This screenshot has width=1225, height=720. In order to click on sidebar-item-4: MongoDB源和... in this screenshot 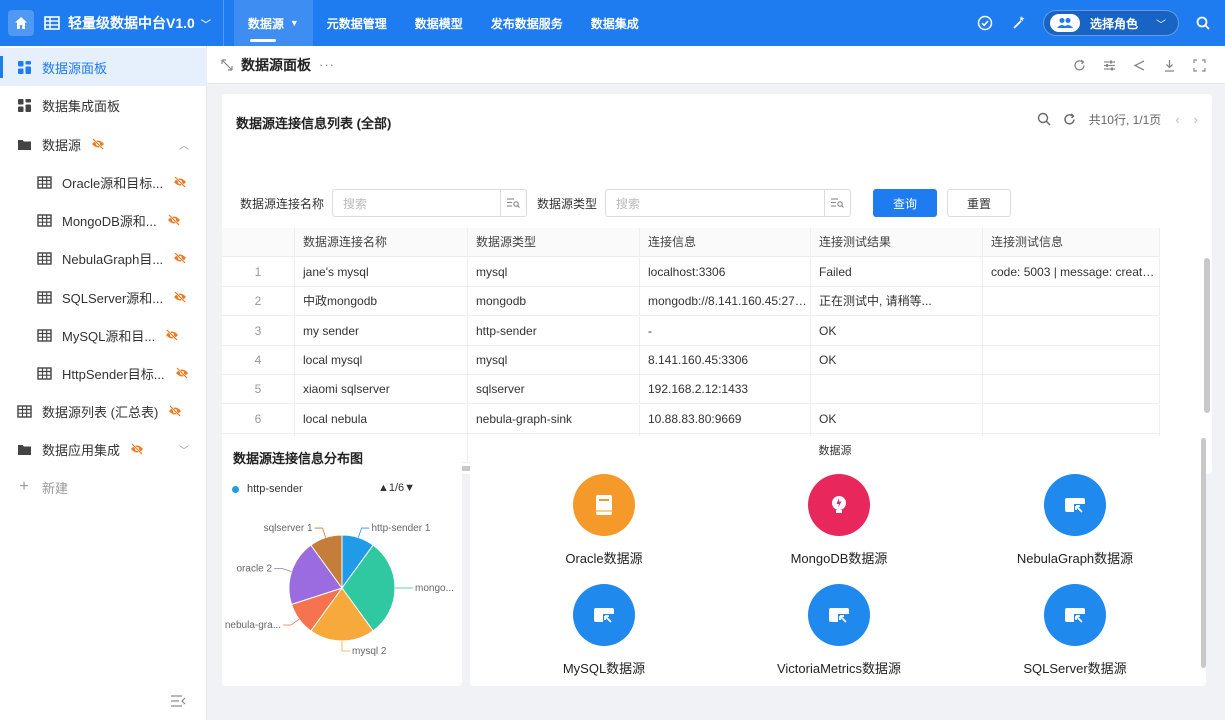, I will do `click(103, 220)`.